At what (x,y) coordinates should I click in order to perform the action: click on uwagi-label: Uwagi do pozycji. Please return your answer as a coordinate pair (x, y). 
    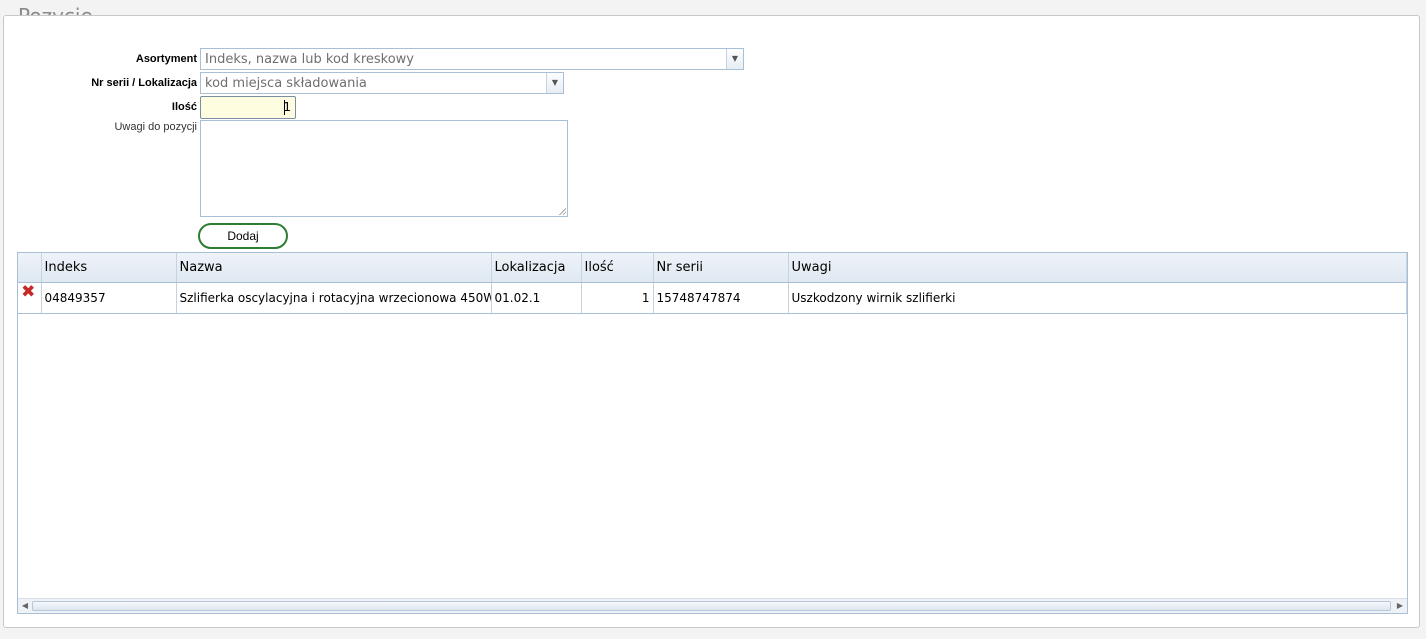
    Looking at the image, I should click on (155, 127).